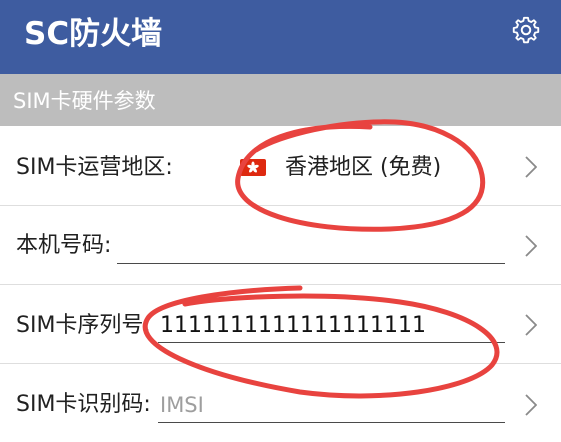 The image size is (561, 442). Describe the element at coordinates (64, 245) in the screenshot. I see `phone-number-label: 本机号码:` at that location.